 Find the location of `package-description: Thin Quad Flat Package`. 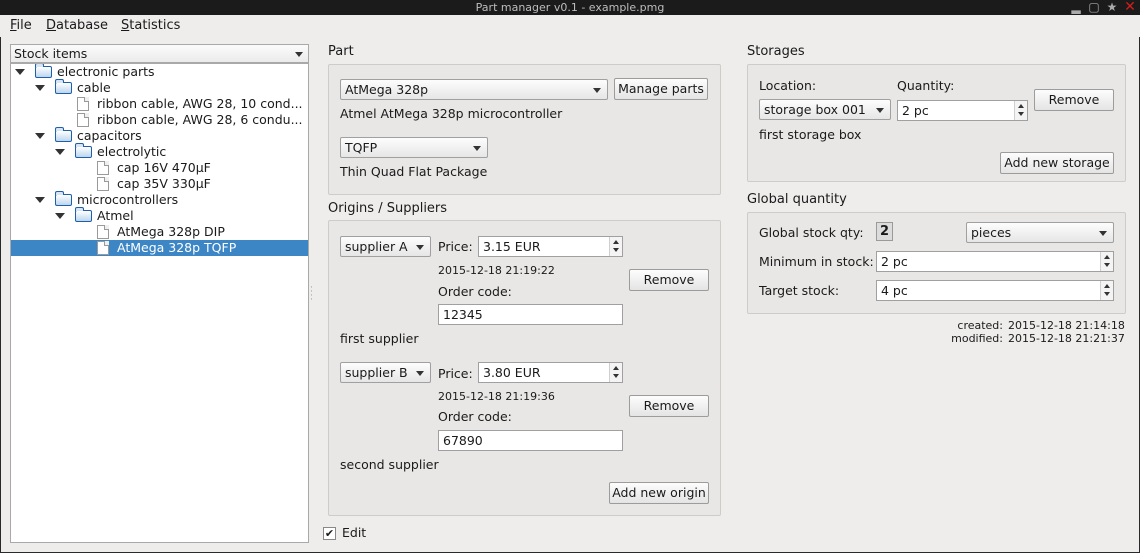

package-description: Thin Quad Flat Package is located at coordinates (414, 171).